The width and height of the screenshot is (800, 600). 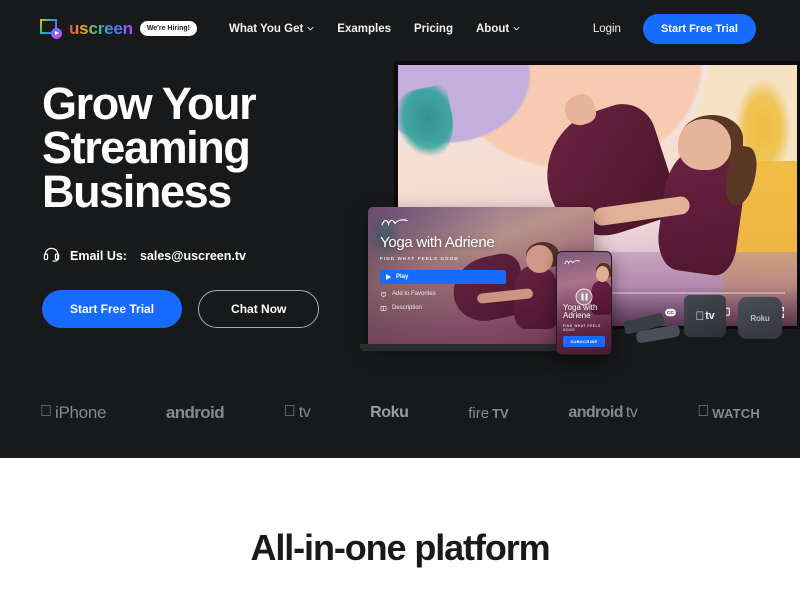 I want to click on email-contact-row: Email Us: sales@uscreen.tv, so click(x=212, y=255).